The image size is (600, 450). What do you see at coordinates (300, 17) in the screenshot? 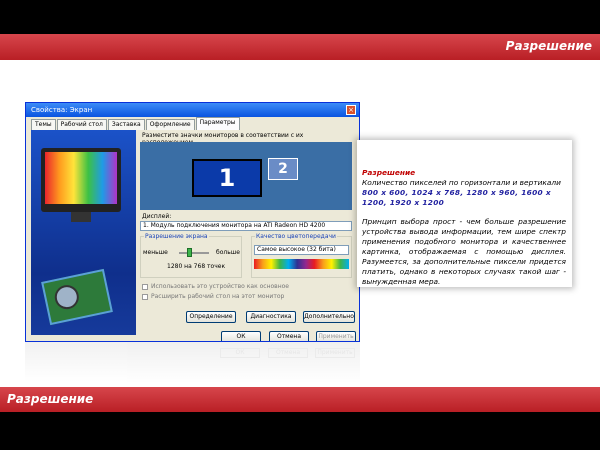
I see `top-black-band` at bounding box center [300, 17].